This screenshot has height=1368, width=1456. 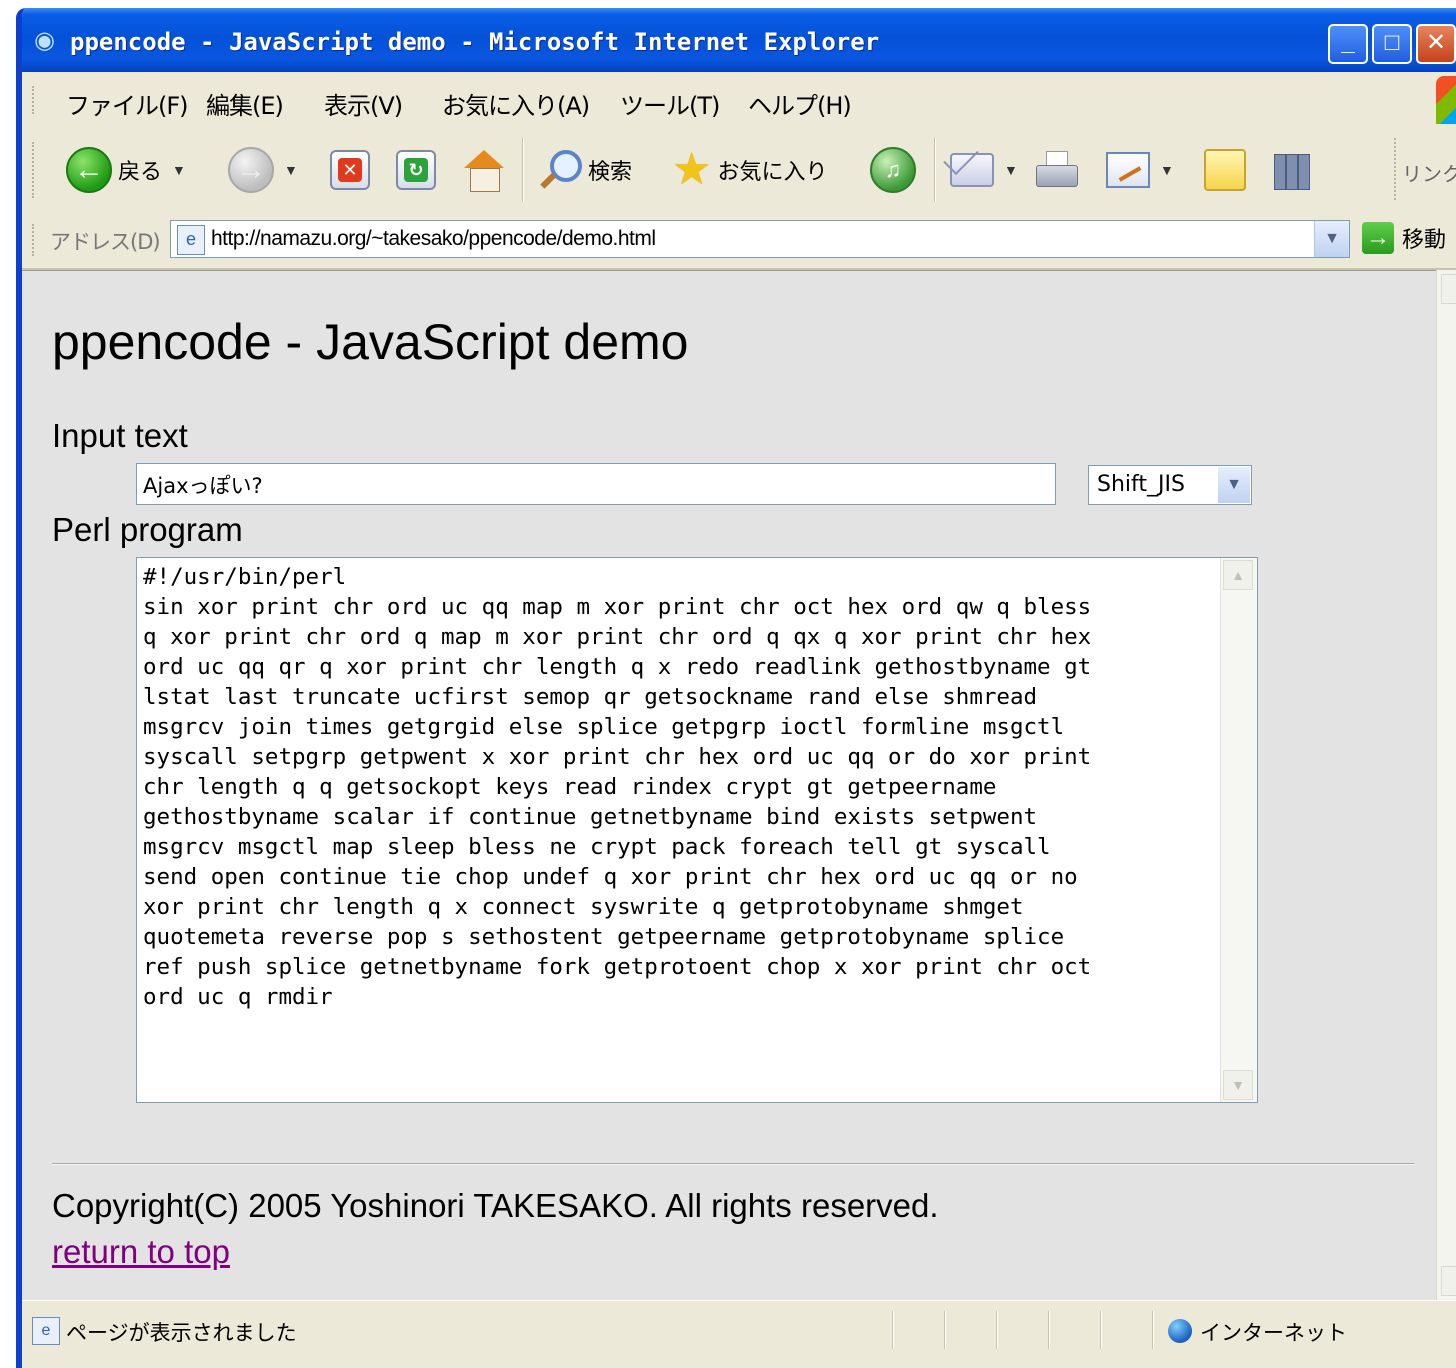 I want to click on encoding-selected-value: Shift_JIS, so click(x=1141, y=484).